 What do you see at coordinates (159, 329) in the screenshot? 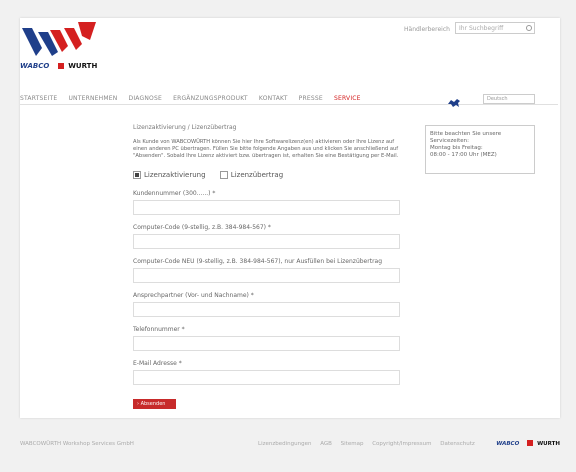
I see `field-label: Telefonnummer *` at bounding box center [159, 329].